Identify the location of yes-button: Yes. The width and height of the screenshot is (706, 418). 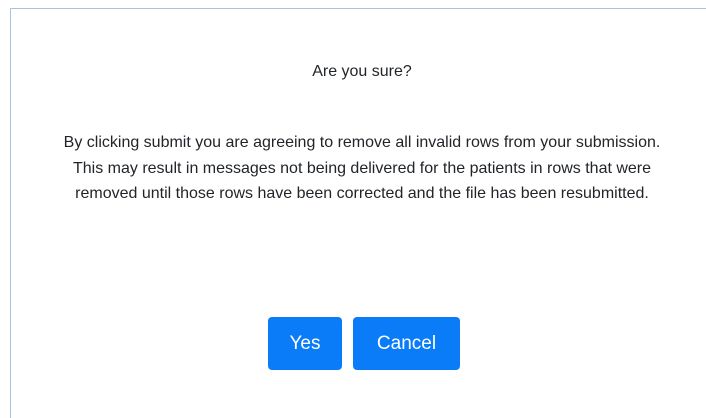
(305, 343).